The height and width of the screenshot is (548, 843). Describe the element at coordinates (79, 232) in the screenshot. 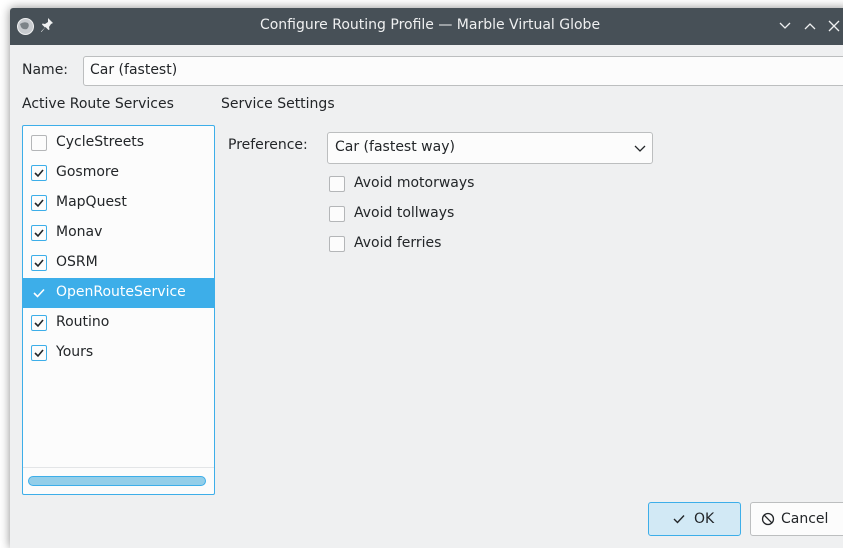

I see `list-item-label: Monav` at that location.